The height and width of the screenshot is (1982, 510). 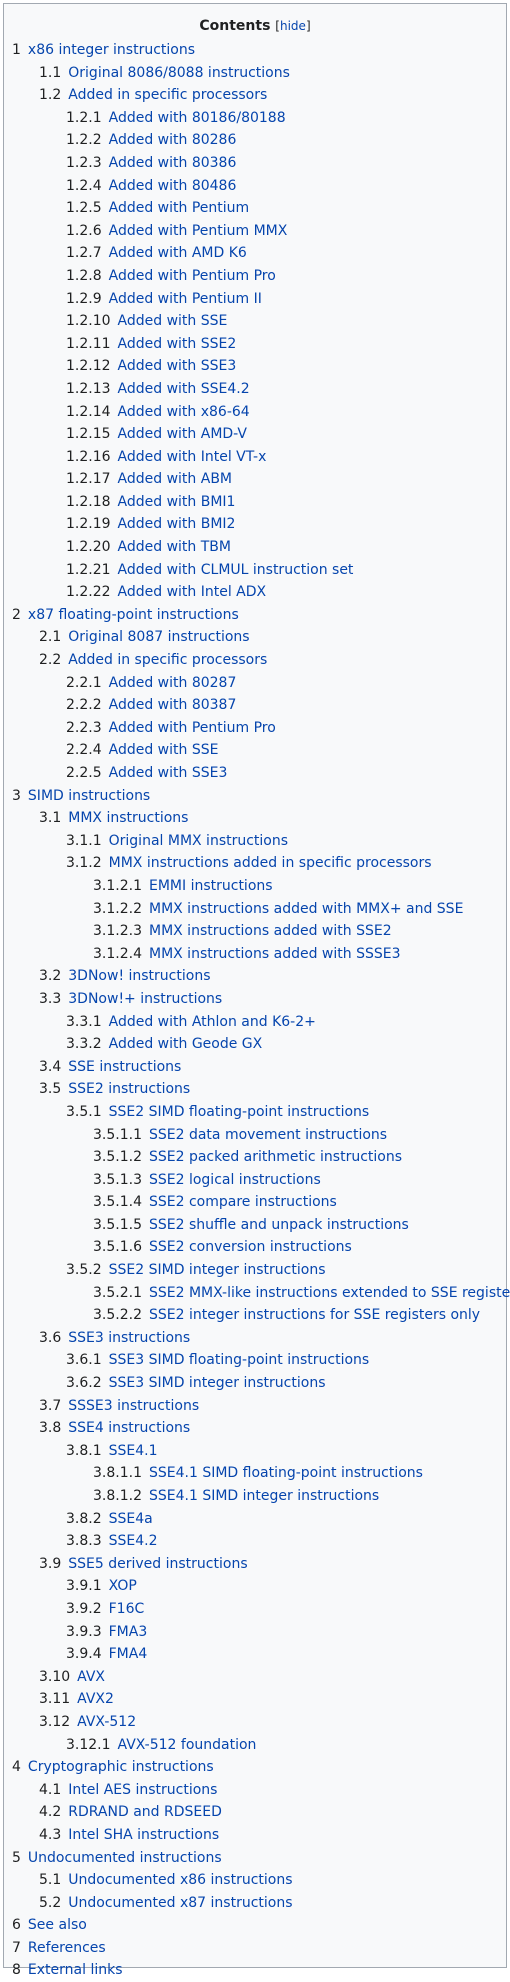 I want to click on toc-item: 3.5.1.6 SSE2 conversion instructions, so click(x=255, y=1247).